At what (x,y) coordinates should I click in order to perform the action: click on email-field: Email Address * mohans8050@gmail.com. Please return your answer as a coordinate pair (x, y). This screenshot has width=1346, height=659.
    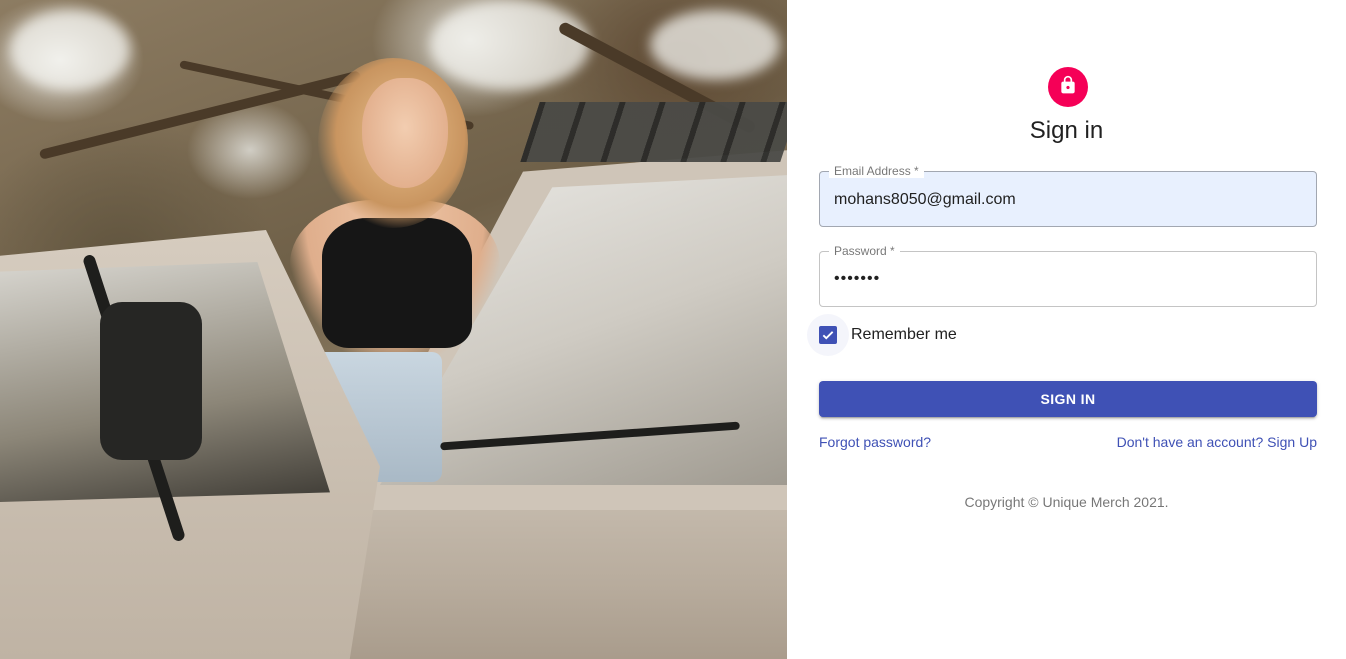
    Looking at the image, I should click on (1068, 195).